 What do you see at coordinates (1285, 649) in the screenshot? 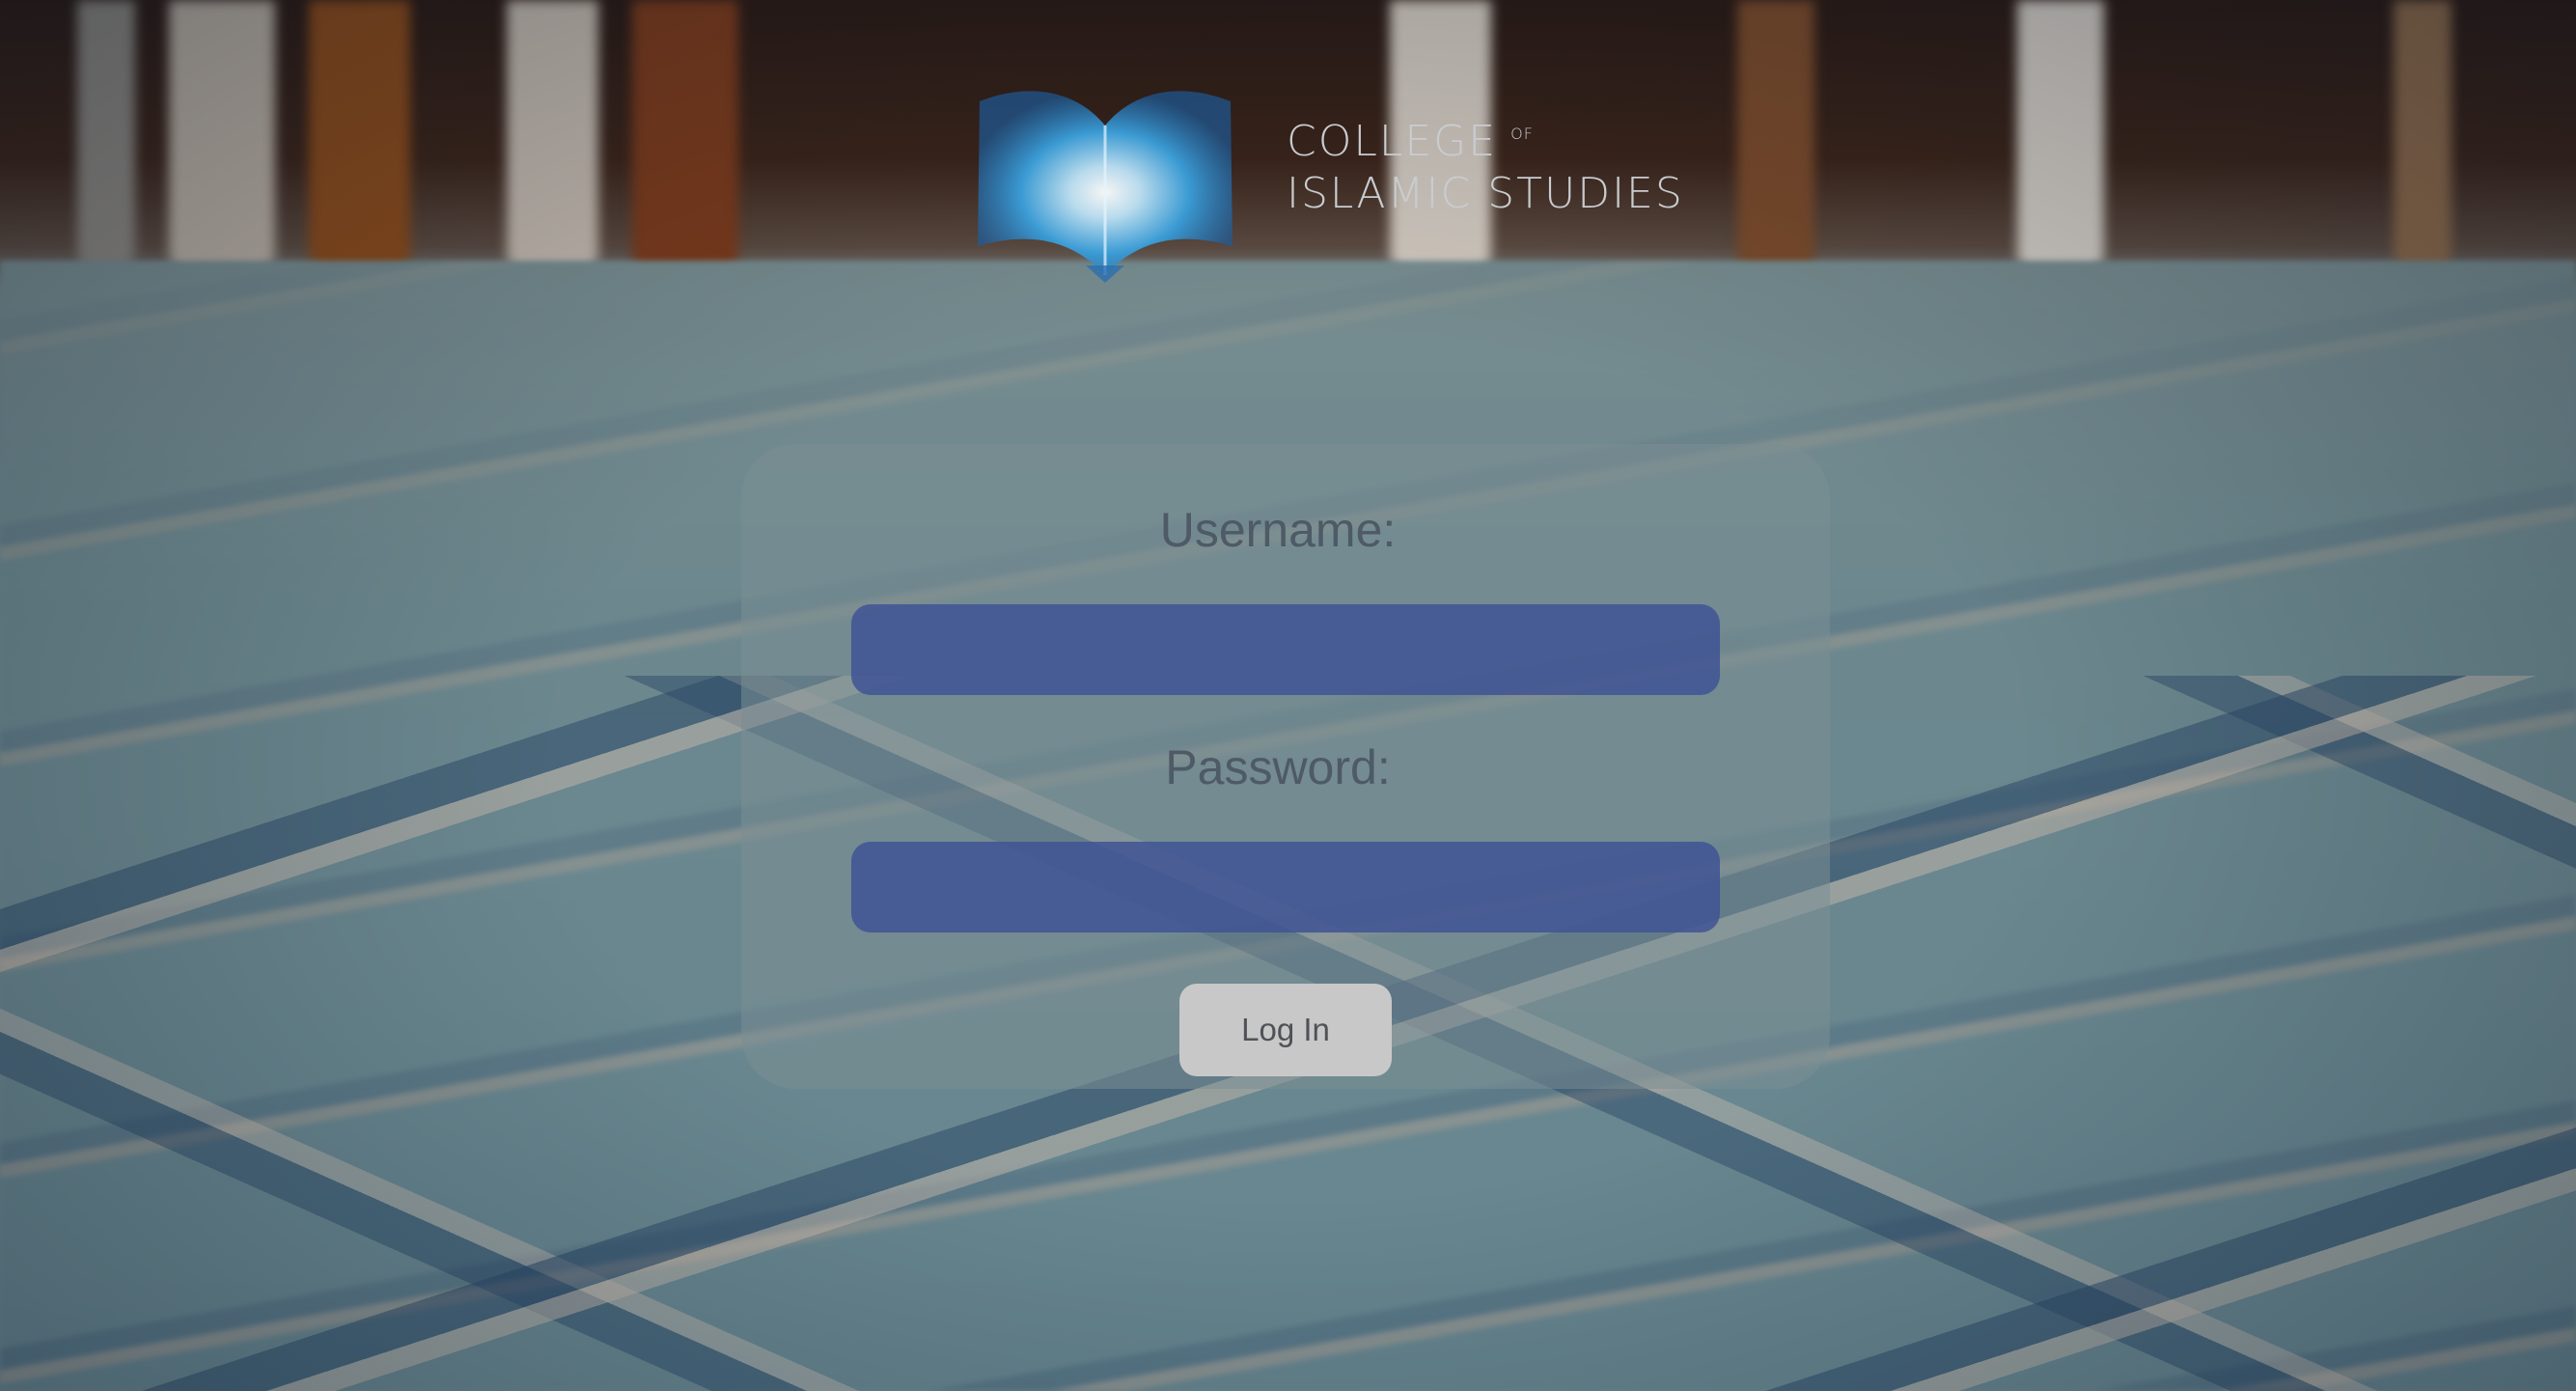
I see `username-input` at bounding box center [1285, 649].